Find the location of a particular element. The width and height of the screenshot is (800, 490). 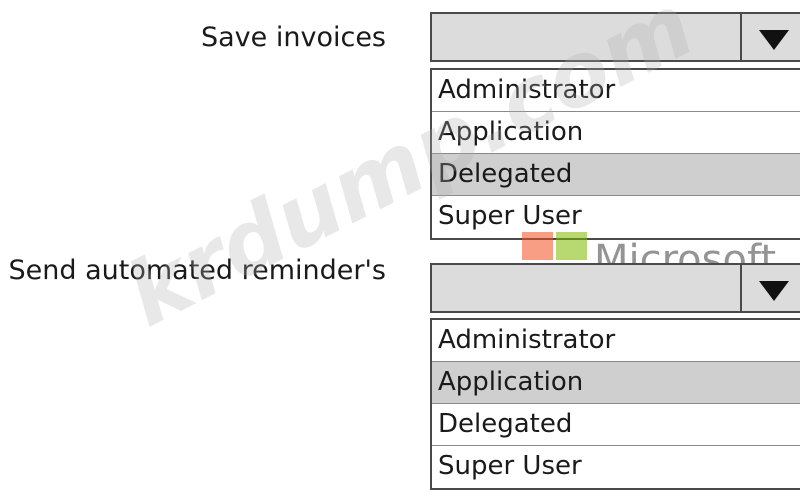

send-reminders-label: Send automated reminder's is located at coordinates (197, 270).